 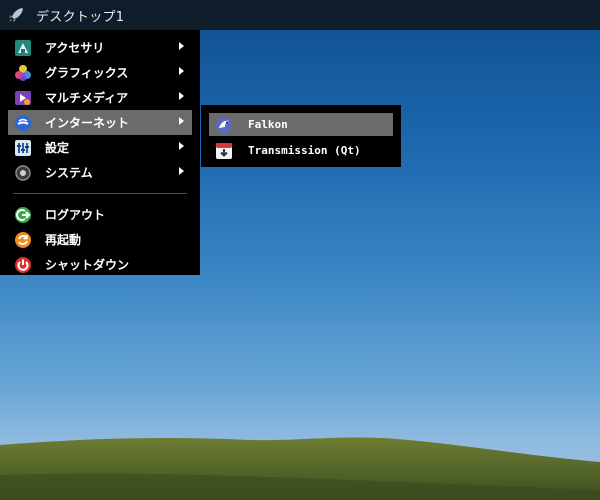 What do you see at coordinates (75, 48) in the screenshot?
I see `menu-item-label: アクセサリ` at bounding box center [75, 48].